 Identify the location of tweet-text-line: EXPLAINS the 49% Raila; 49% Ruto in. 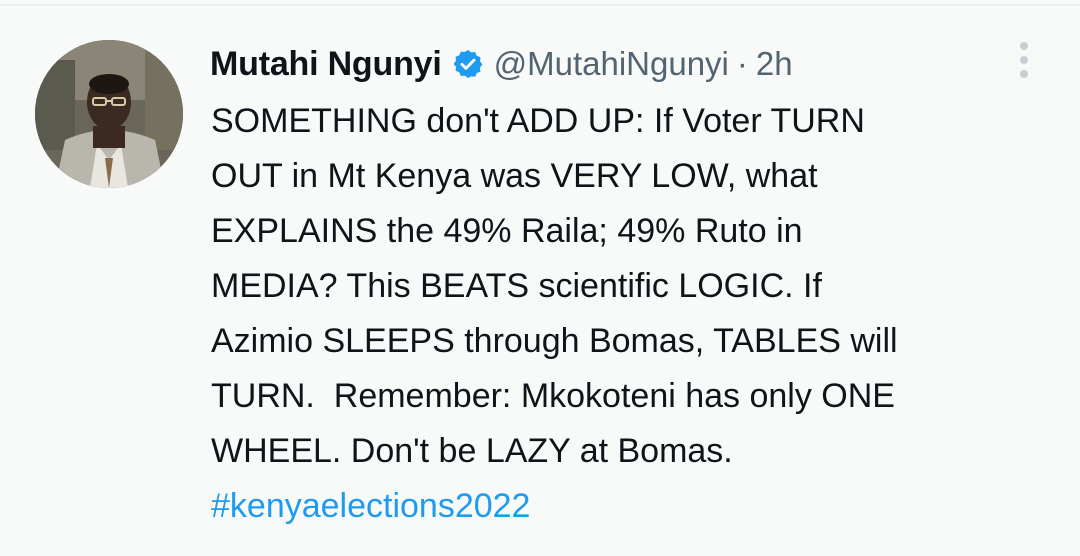
(507, 231).